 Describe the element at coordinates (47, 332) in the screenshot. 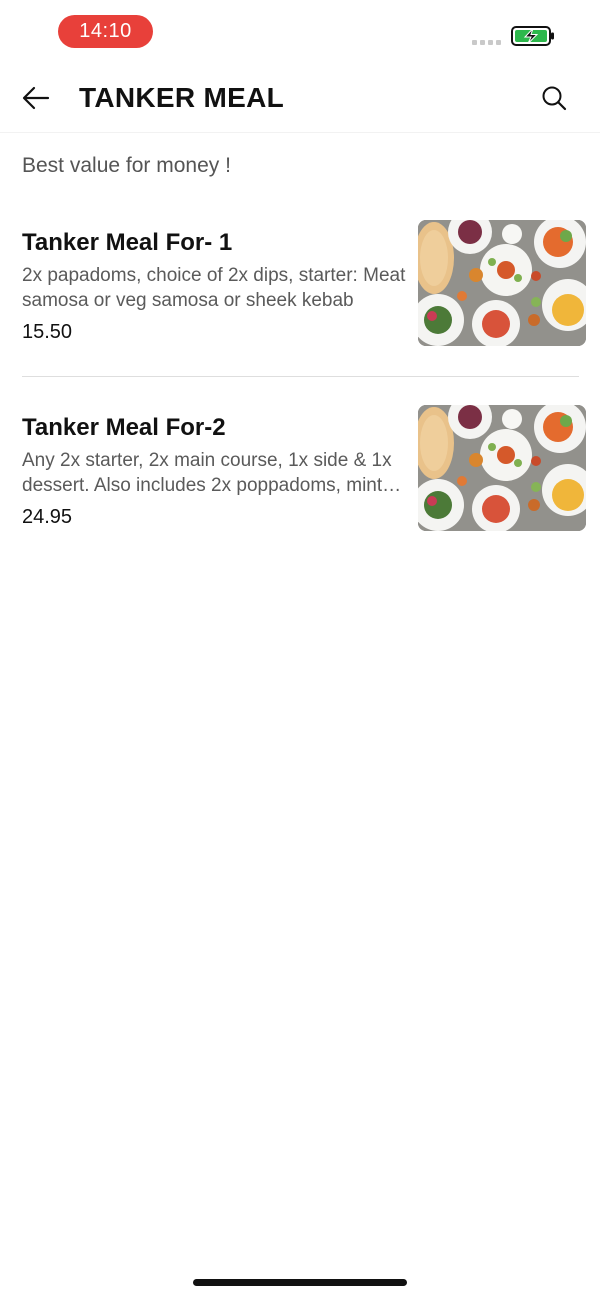

I see `menu-item-price: 15.50` at that location.